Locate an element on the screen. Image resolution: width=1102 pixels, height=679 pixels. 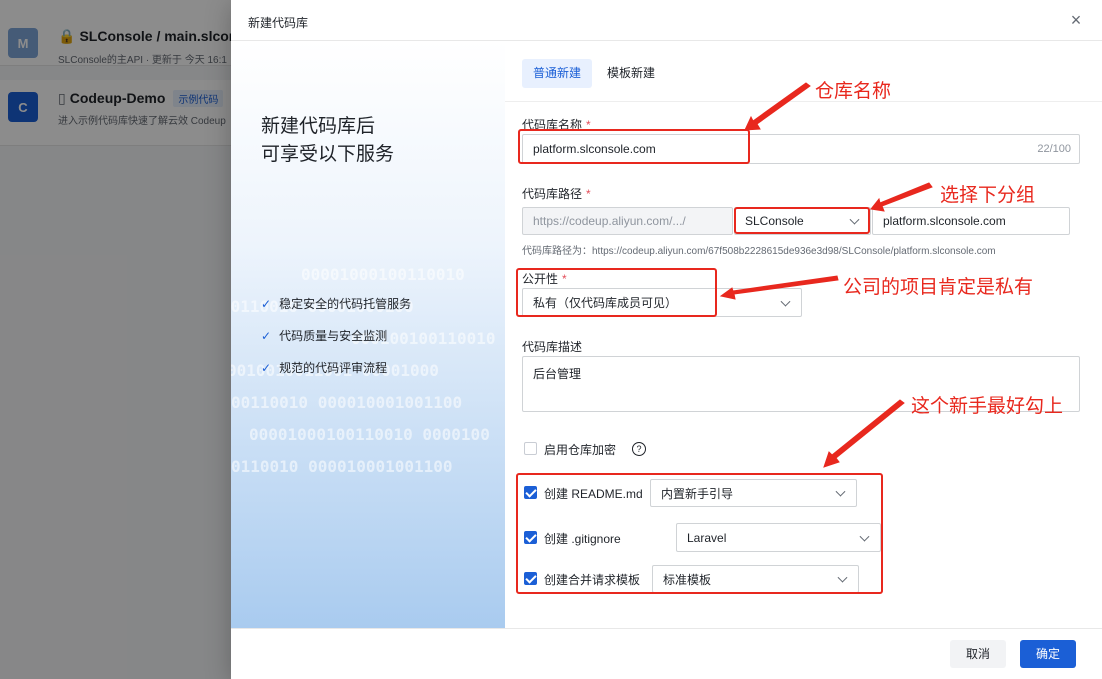
feature-list: ✓ 稳定安全的代码托管服务 ✓ 代码质量与安全监测 ✓ 规范的代码评审流程 is located at coordinates (336, 343).